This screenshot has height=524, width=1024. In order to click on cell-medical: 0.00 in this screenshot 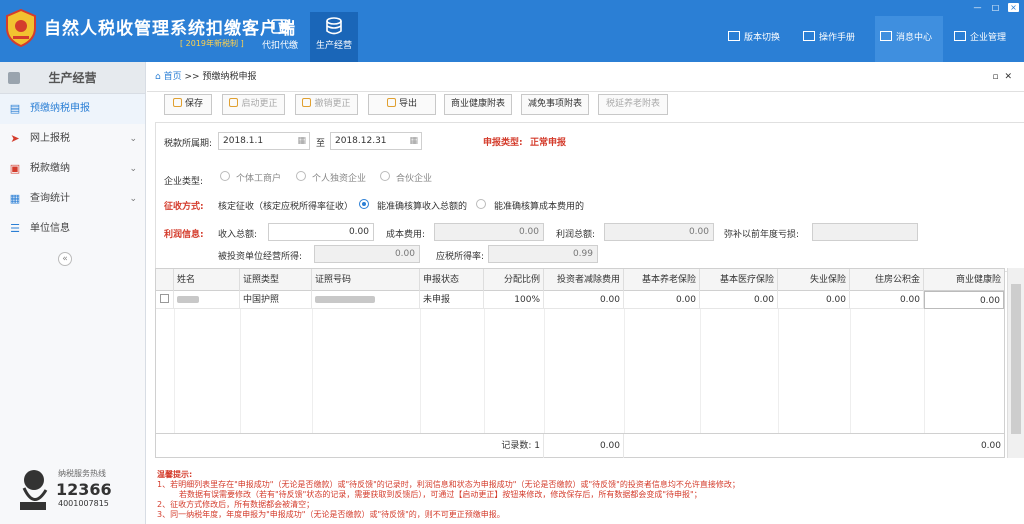, I will do `click(739, 300)`.